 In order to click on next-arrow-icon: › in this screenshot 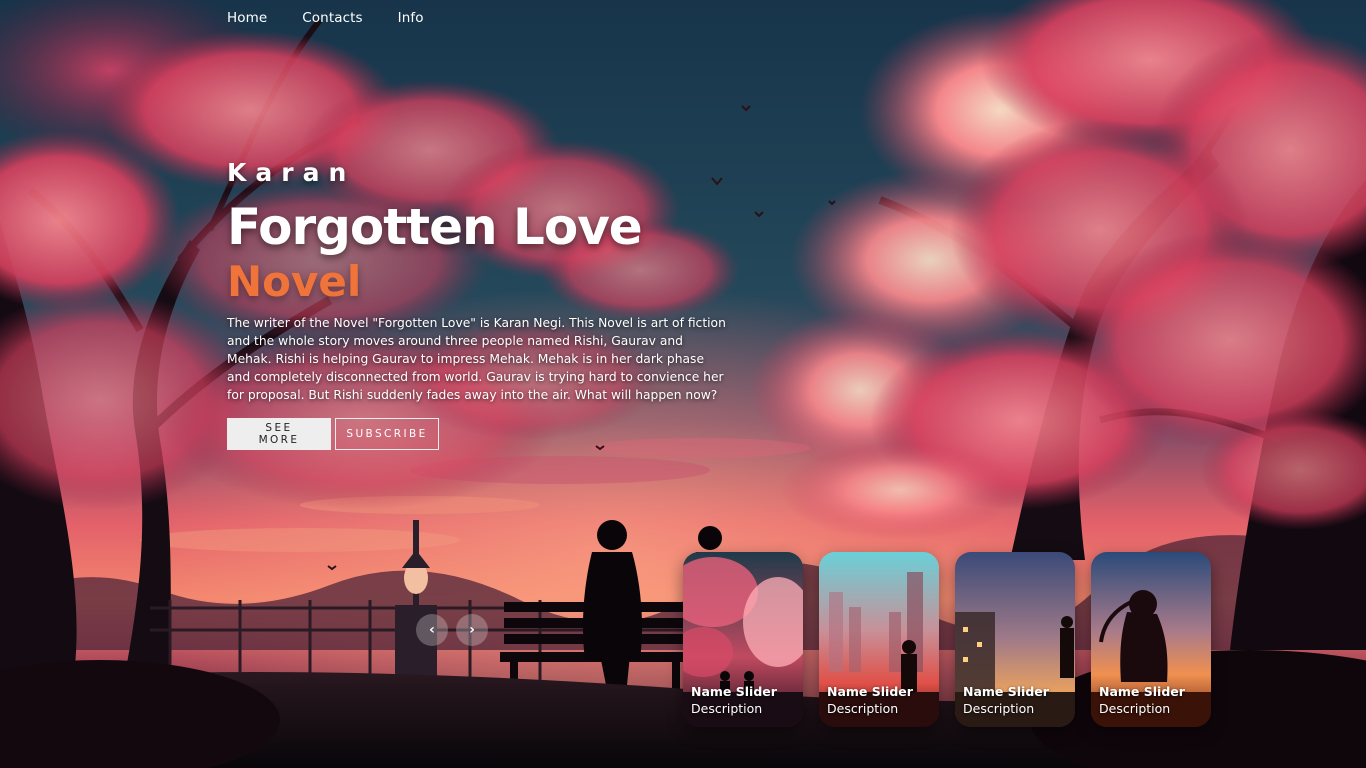, I will do `click(472, 630)`.